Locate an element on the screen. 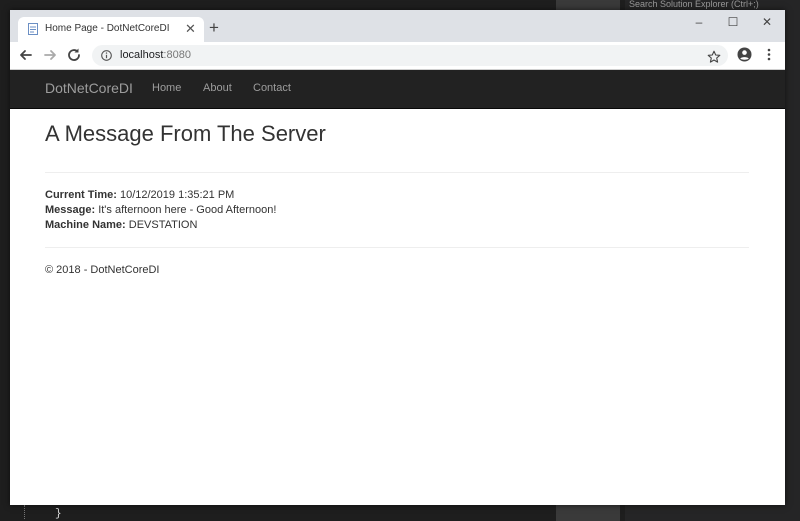 The image size is (800, 521). divider is located at coordinates (397, 172).